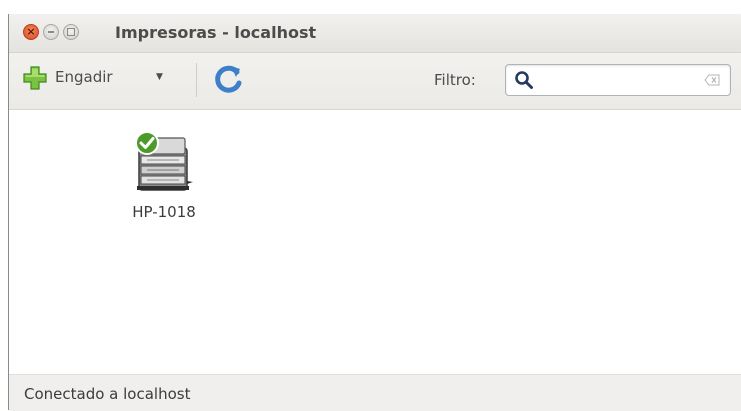 The image size is (741, 411). I want to click on title-bar: × Impresoras - localhost, so click(375, 33).